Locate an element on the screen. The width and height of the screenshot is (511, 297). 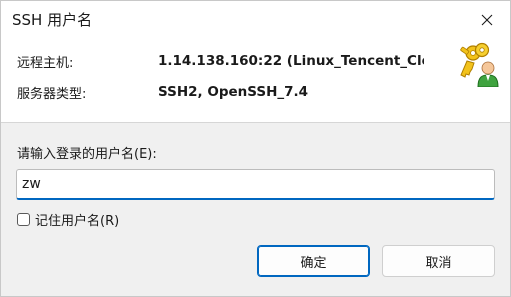
close-button is located at coordinates (487, 20).